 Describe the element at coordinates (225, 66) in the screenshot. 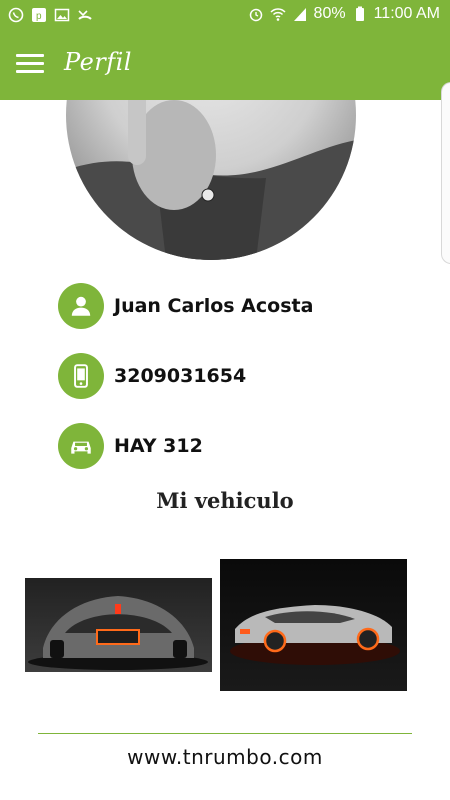

I see `app-bar: Perfil` at that location.